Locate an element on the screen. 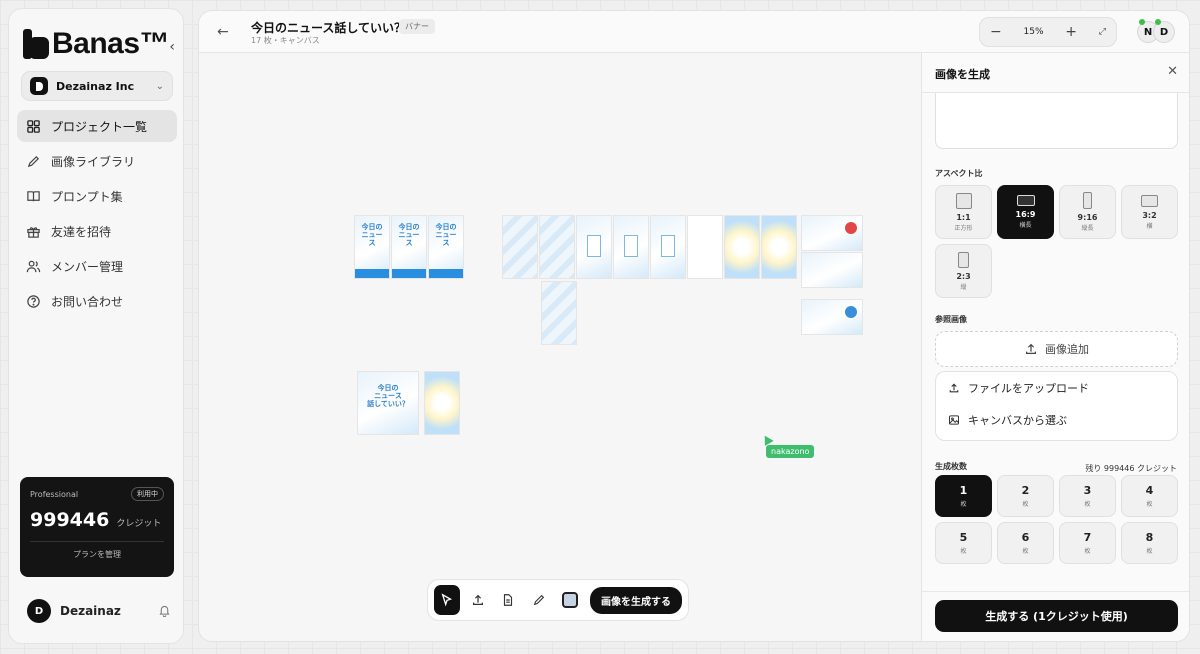 Image resolution: width=1200 pixels, height=654 pixels. credit-unit: クレジット is located at coordinates (139, 524).